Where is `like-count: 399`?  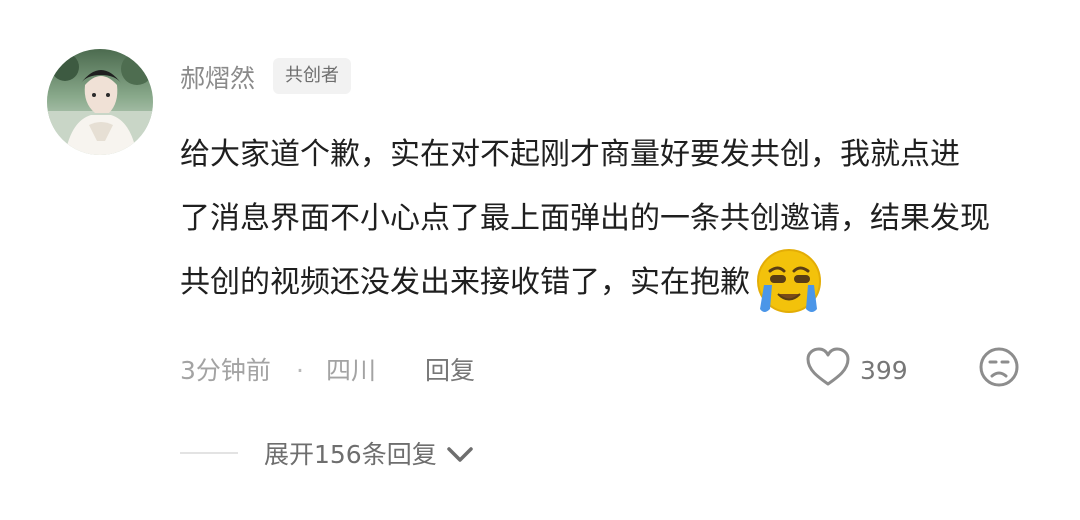 like-count: 399 is located at coordinates (884, 370).